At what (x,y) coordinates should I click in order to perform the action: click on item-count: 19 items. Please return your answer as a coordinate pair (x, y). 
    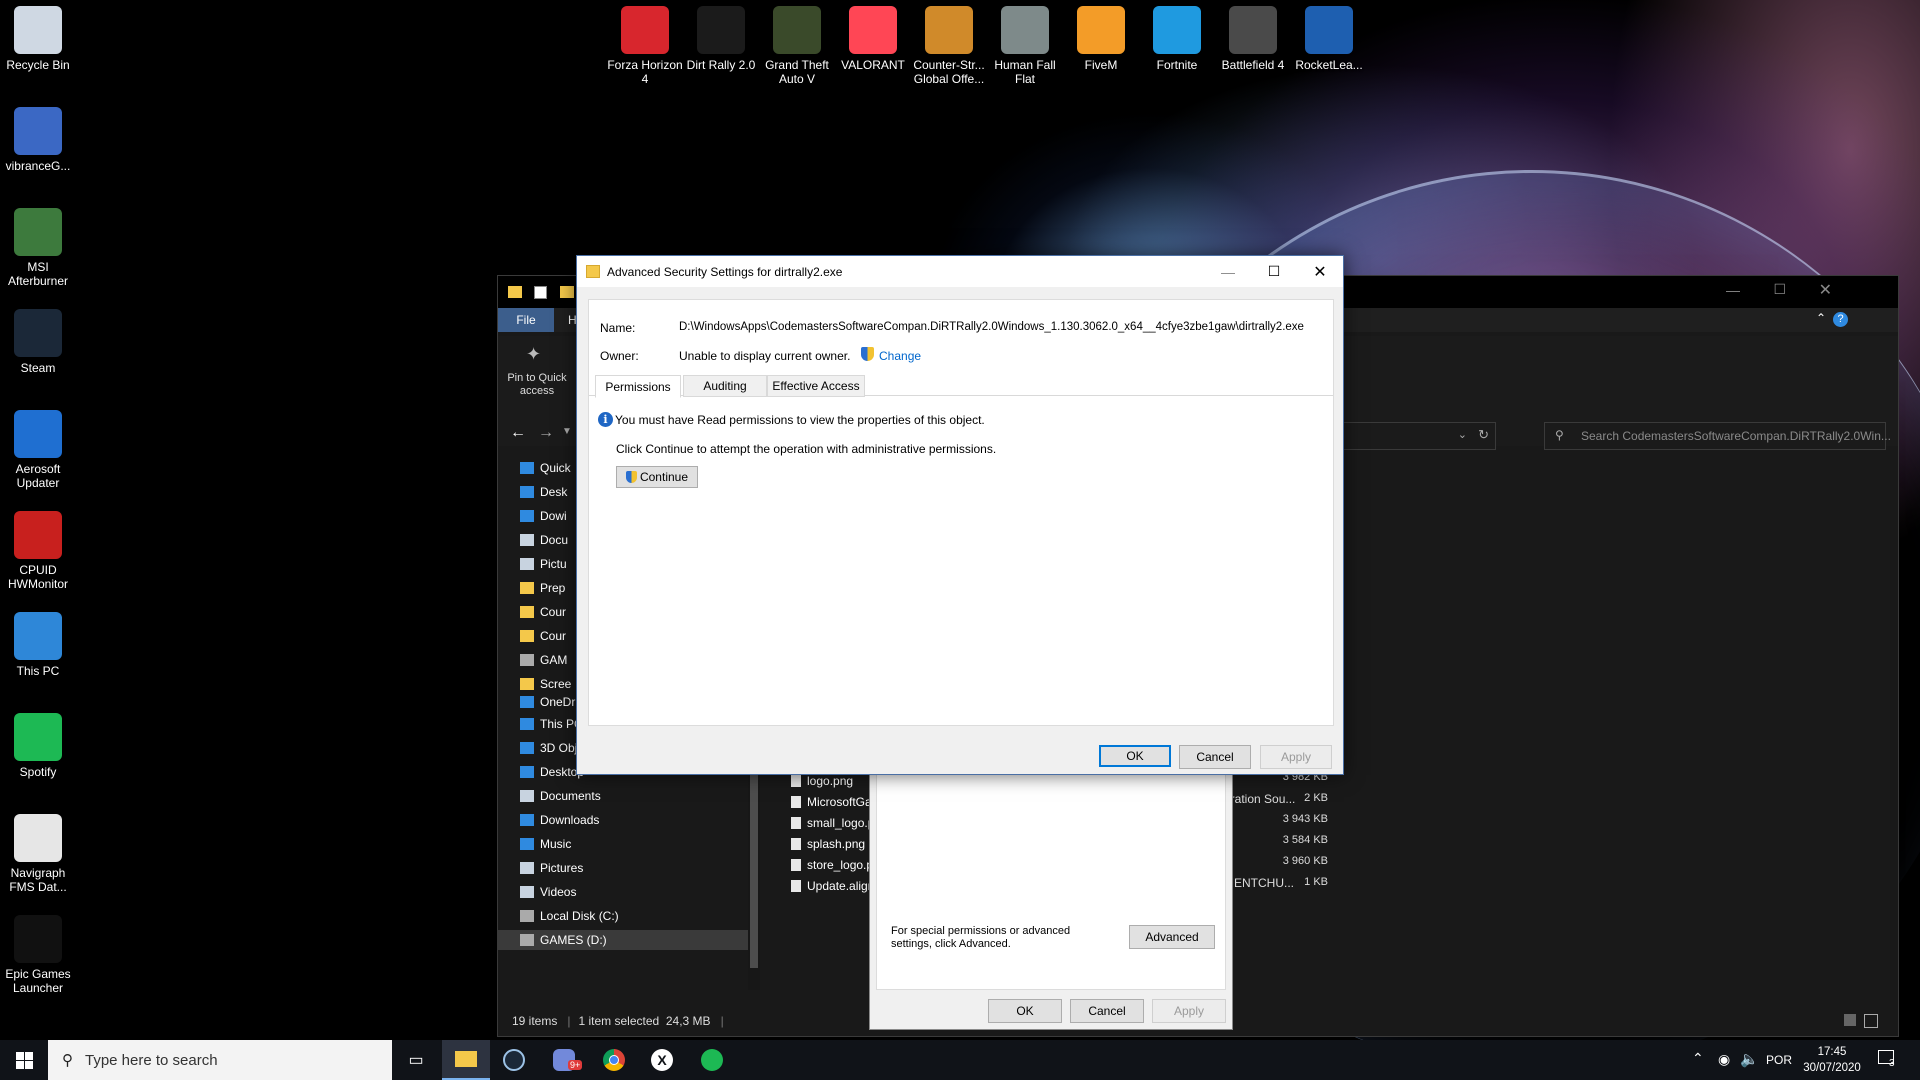
    Looking at the image, I should click on (535, 1021).